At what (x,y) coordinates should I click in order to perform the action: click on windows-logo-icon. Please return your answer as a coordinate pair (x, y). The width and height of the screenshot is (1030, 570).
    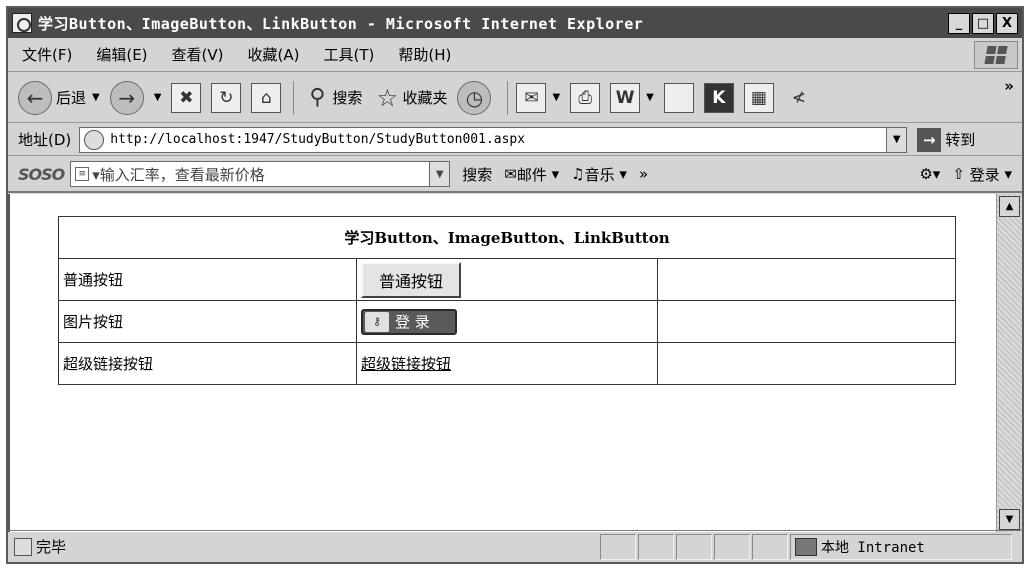
    Looking at the image, I should click on (996, 55).